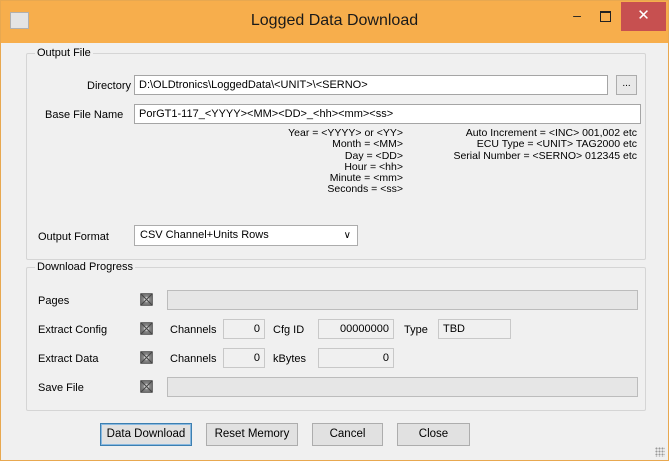 The height and width of the screenshot is (461, 669). What do you see at coordinates (193, 359) in the screenshot?
I see `data-channels-label: Channels` at bounding box center [193, 359].